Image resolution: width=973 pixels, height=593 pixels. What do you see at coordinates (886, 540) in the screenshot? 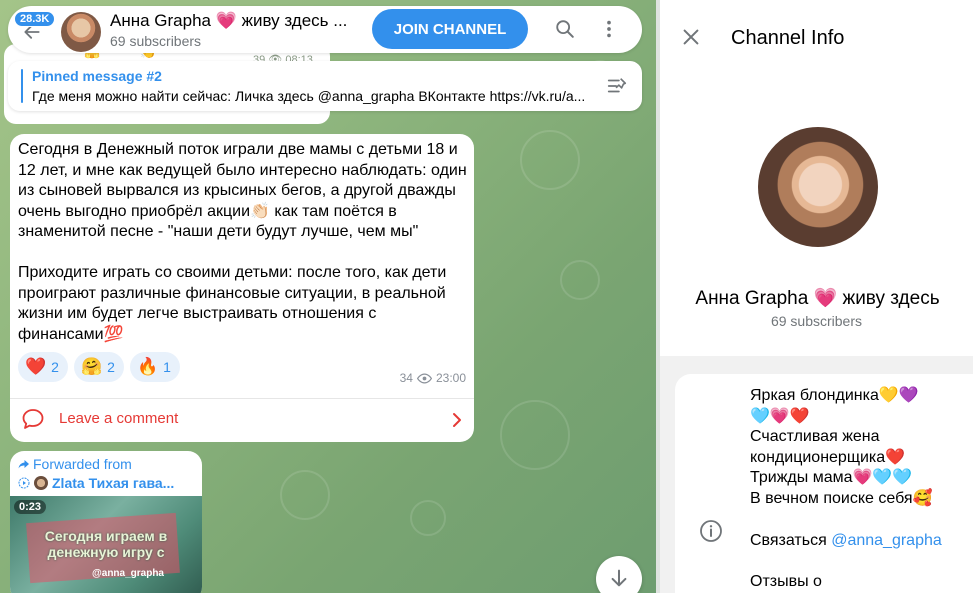
I see `contact-link: @anna_grapha` at bounding box center [886, 540].